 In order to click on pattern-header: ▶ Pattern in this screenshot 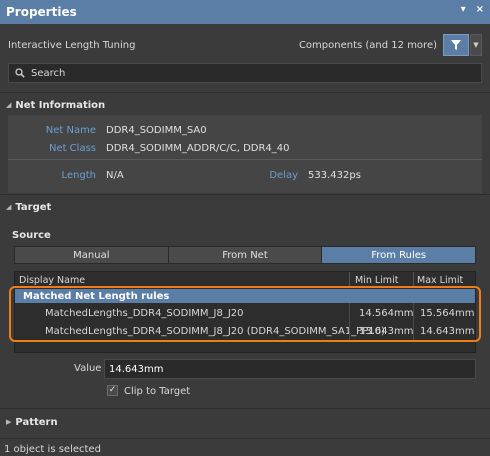, I will do `click(245, 422)`.